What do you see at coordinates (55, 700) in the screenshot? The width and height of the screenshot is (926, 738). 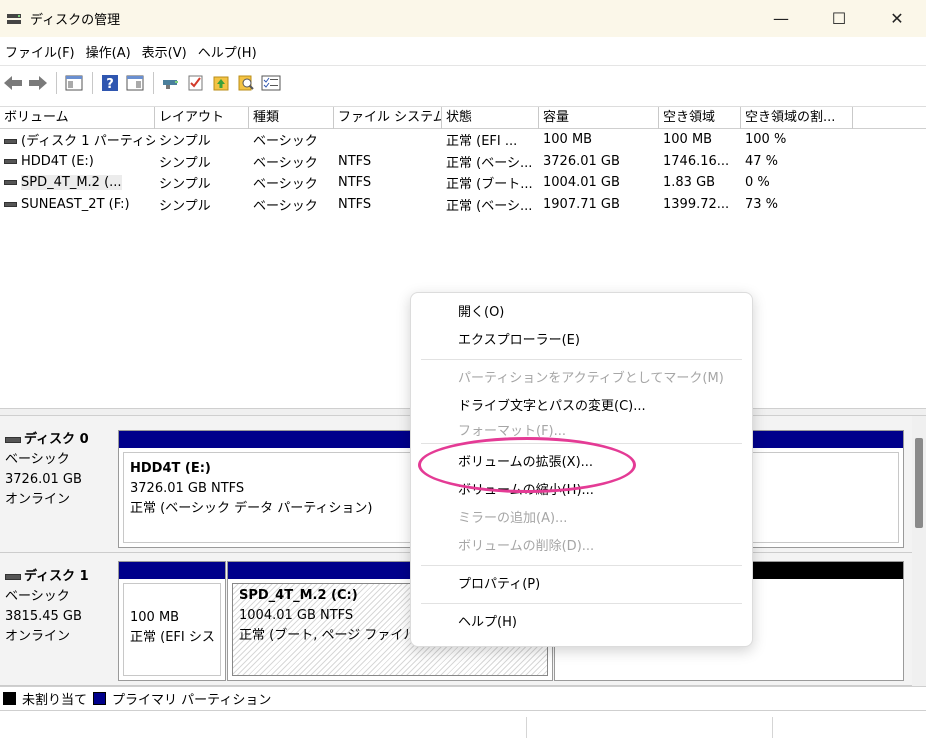 I see `legend-unallocated: 未割り当て` at bounding box center [55, 700].